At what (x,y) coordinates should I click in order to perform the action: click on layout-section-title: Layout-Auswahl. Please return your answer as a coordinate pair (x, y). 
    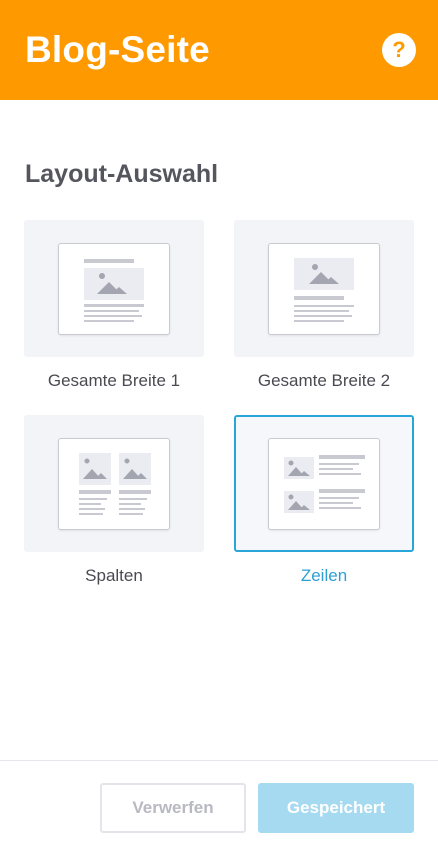
    Looking at the image, I should click on (122, 174).